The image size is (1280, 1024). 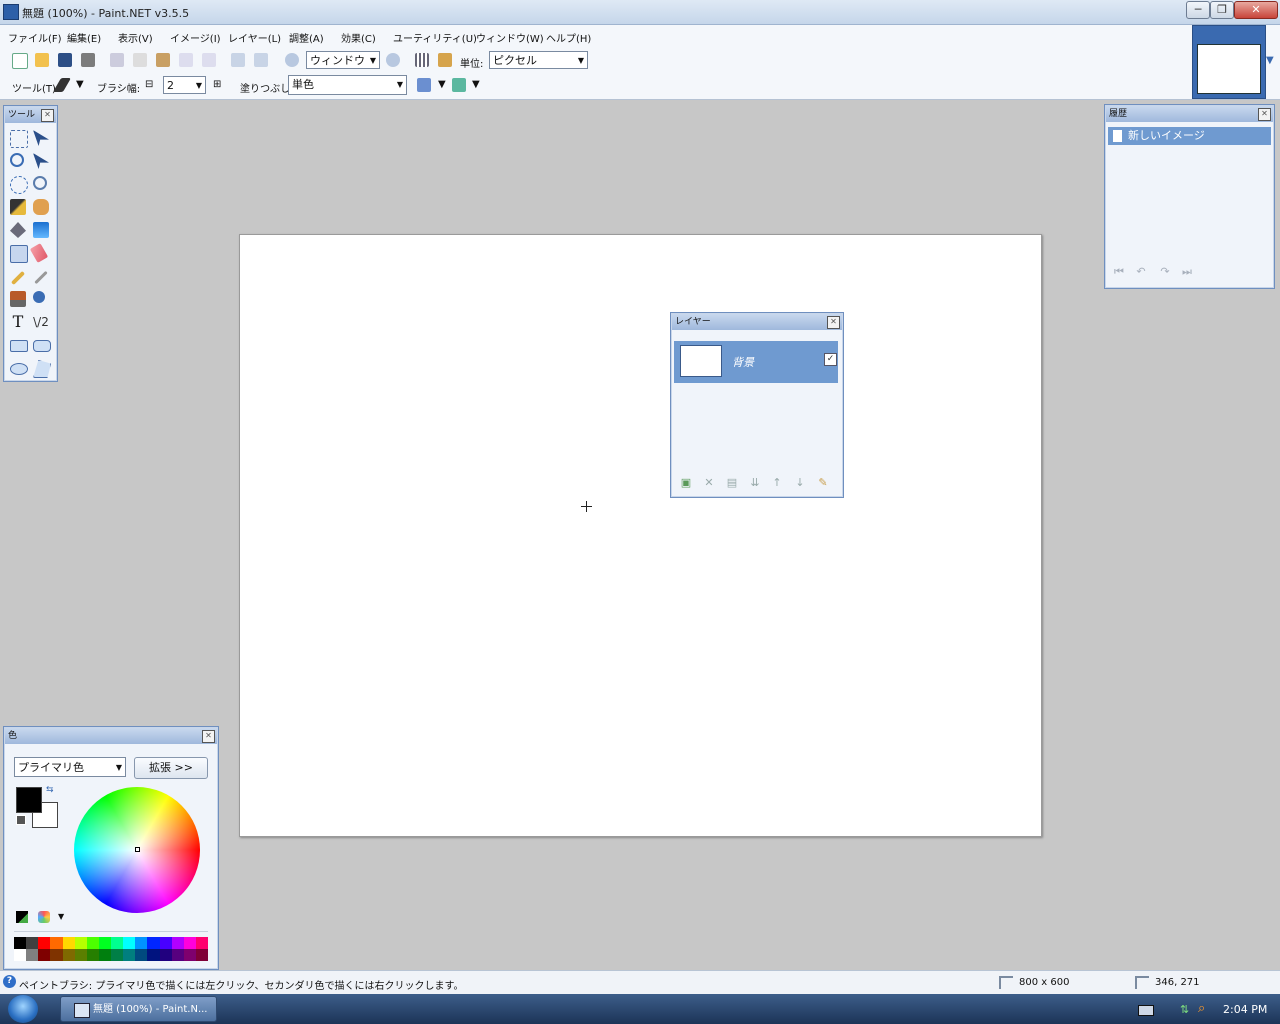 I want to click on menu-window: ウィンドウ(W), so click(x=510, y=37).